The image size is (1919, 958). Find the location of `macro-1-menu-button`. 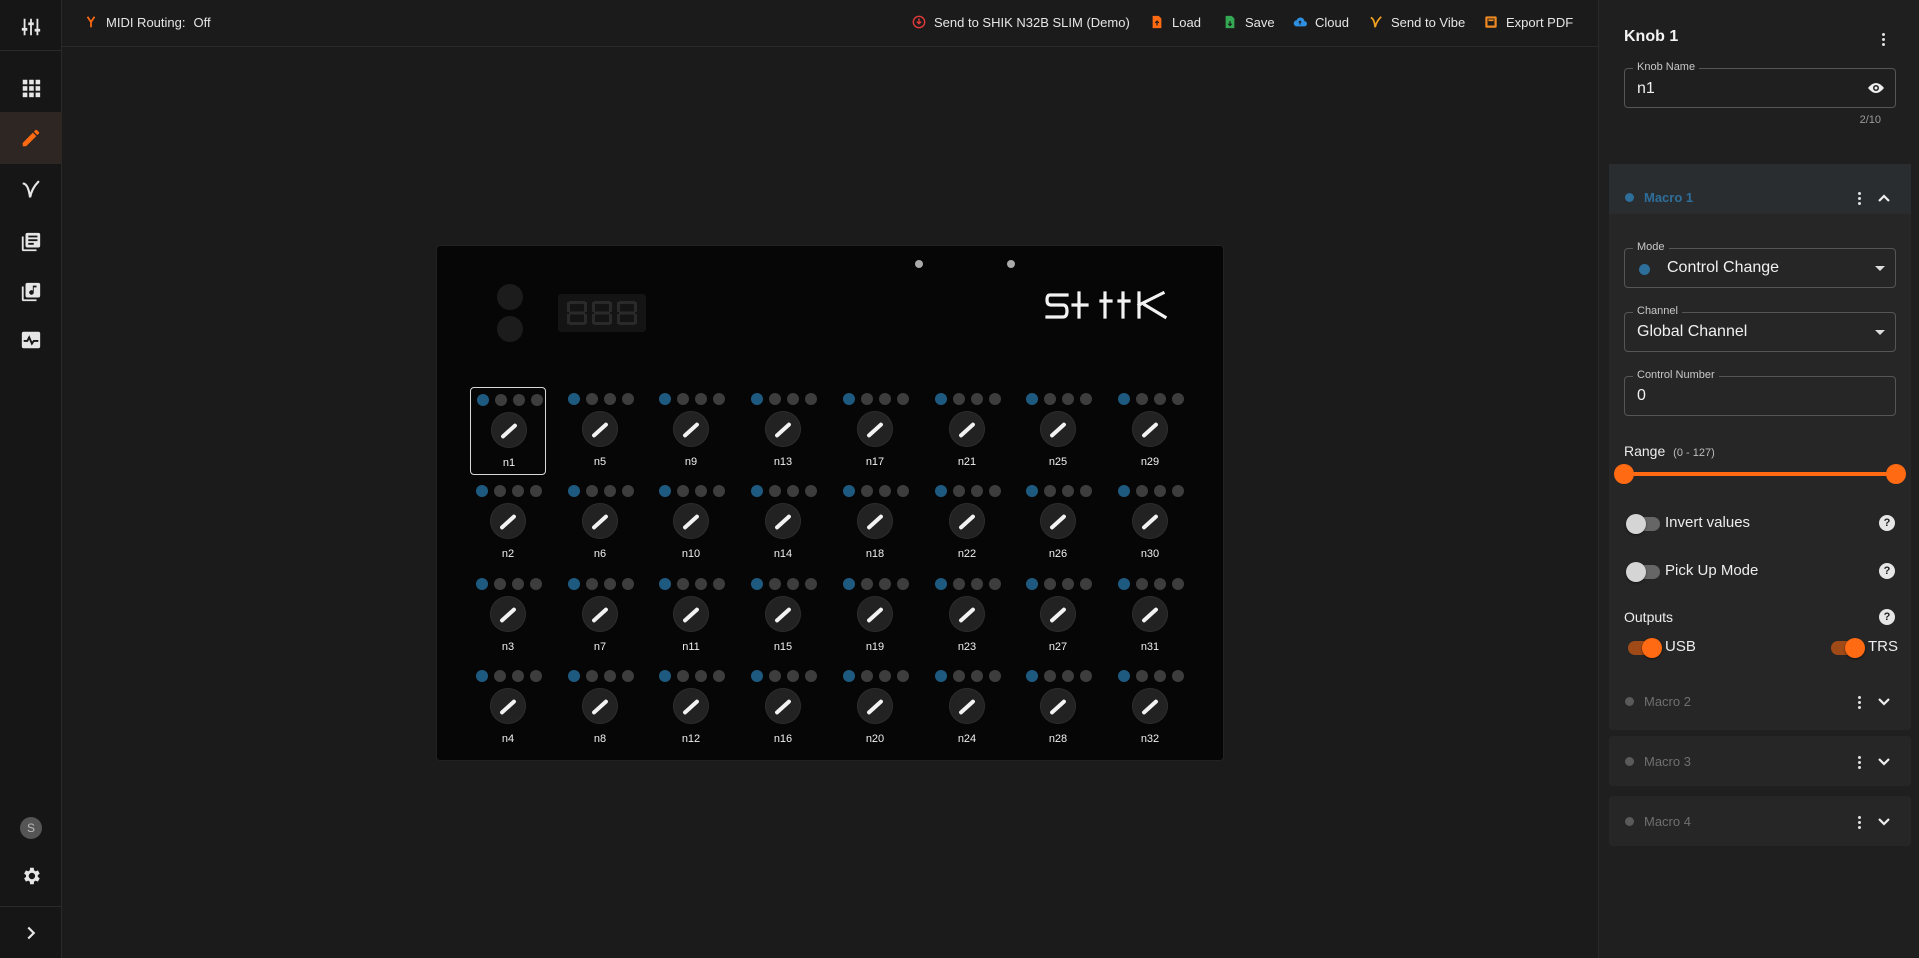

macro-1-menu-button is located at coordinates (1859, 198).